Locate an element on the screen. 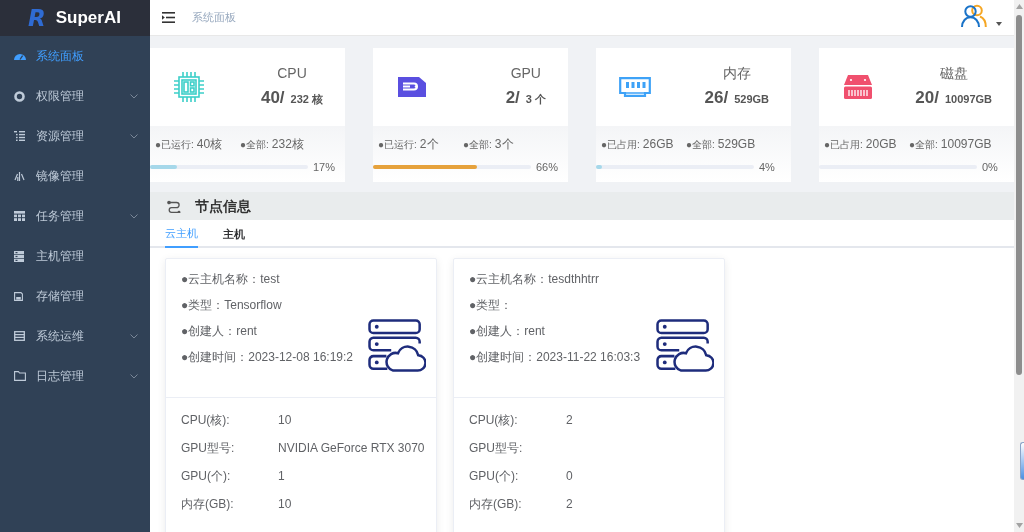  sidebar-item: 系统运维 is located at coordinates (75, 336).